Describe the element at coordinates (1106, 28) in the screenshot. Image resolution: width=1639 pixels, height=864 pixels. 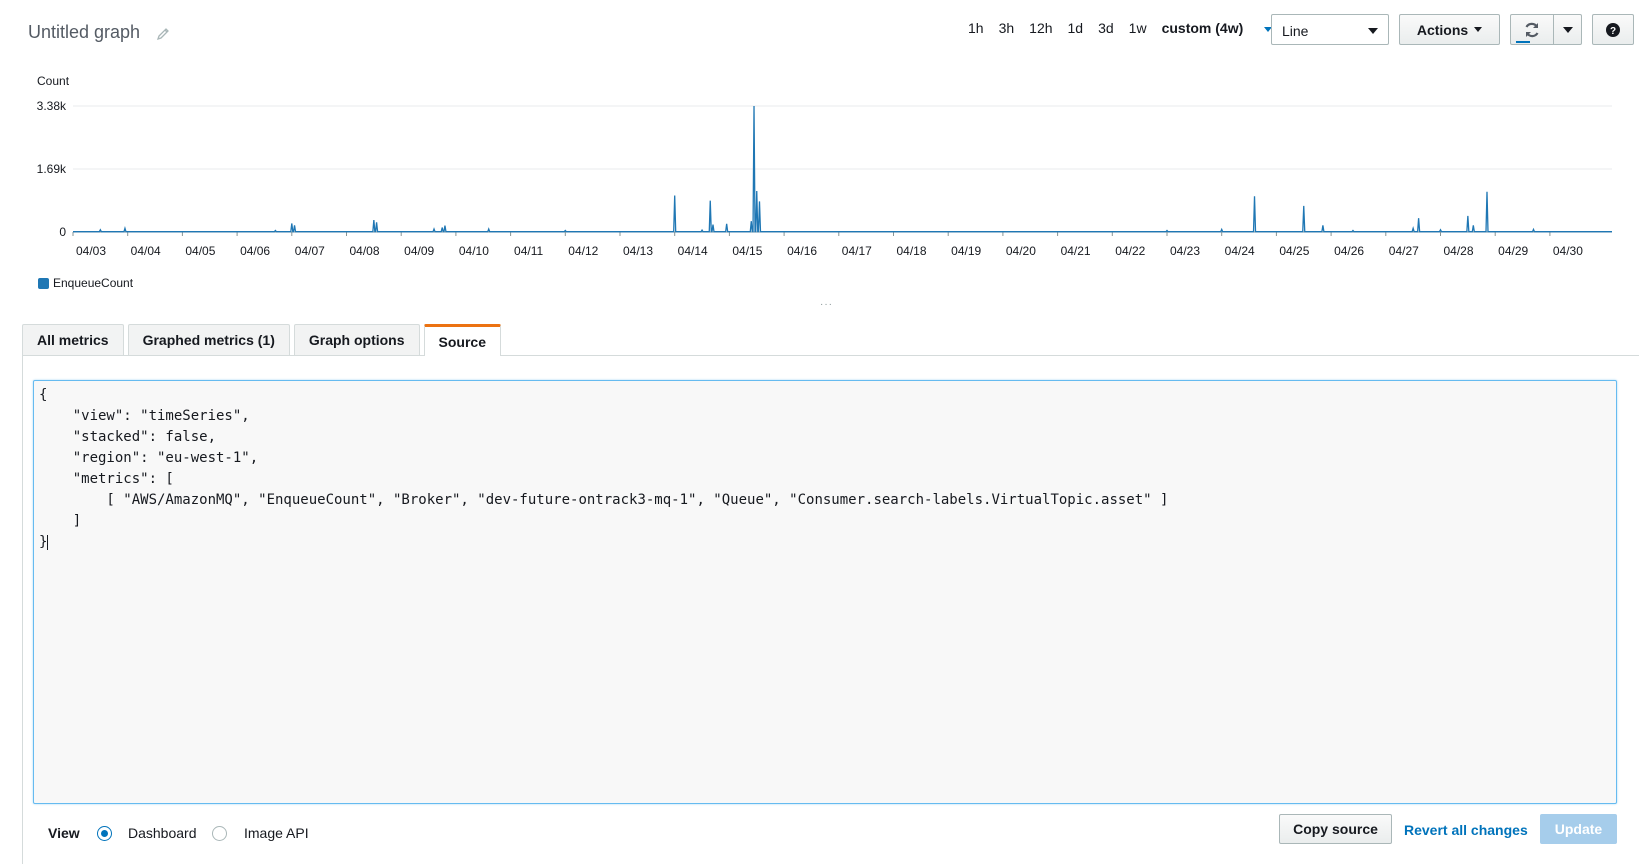
I see `range-3d: 3d` at that location.